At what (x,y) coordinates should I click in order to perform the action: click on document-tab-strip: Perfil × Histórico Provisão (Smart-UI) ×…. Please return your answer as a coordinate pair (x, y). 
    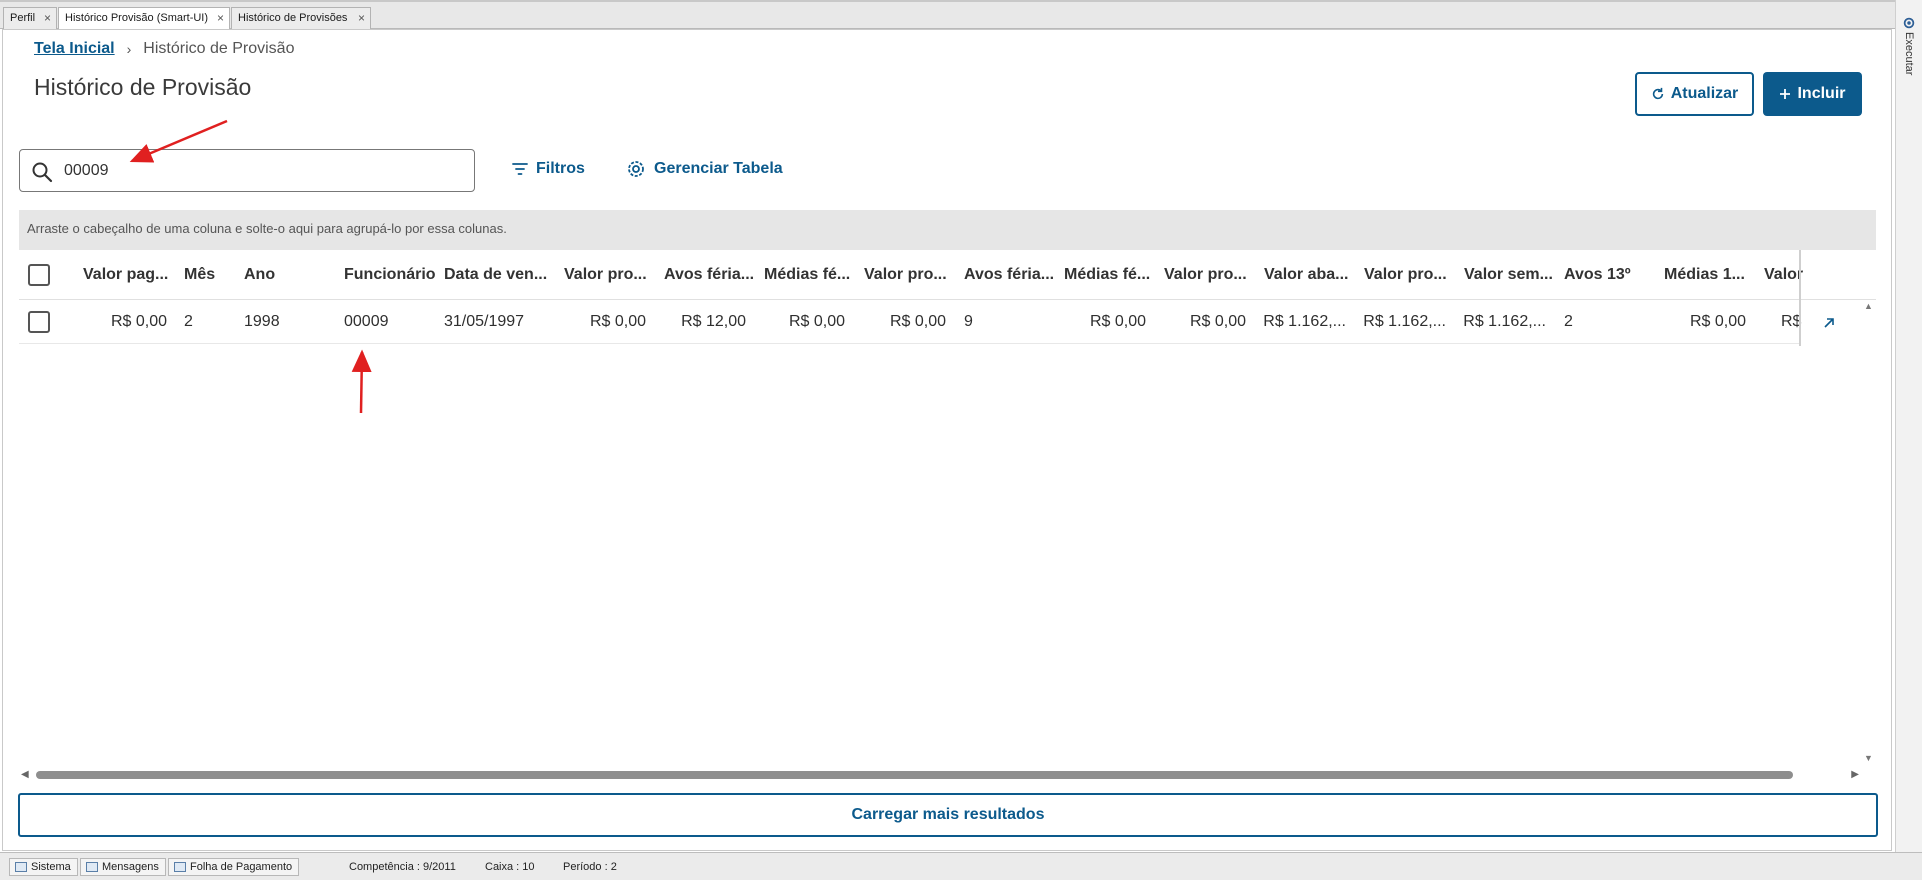
    Looking at the image, I should click on (961, 14).